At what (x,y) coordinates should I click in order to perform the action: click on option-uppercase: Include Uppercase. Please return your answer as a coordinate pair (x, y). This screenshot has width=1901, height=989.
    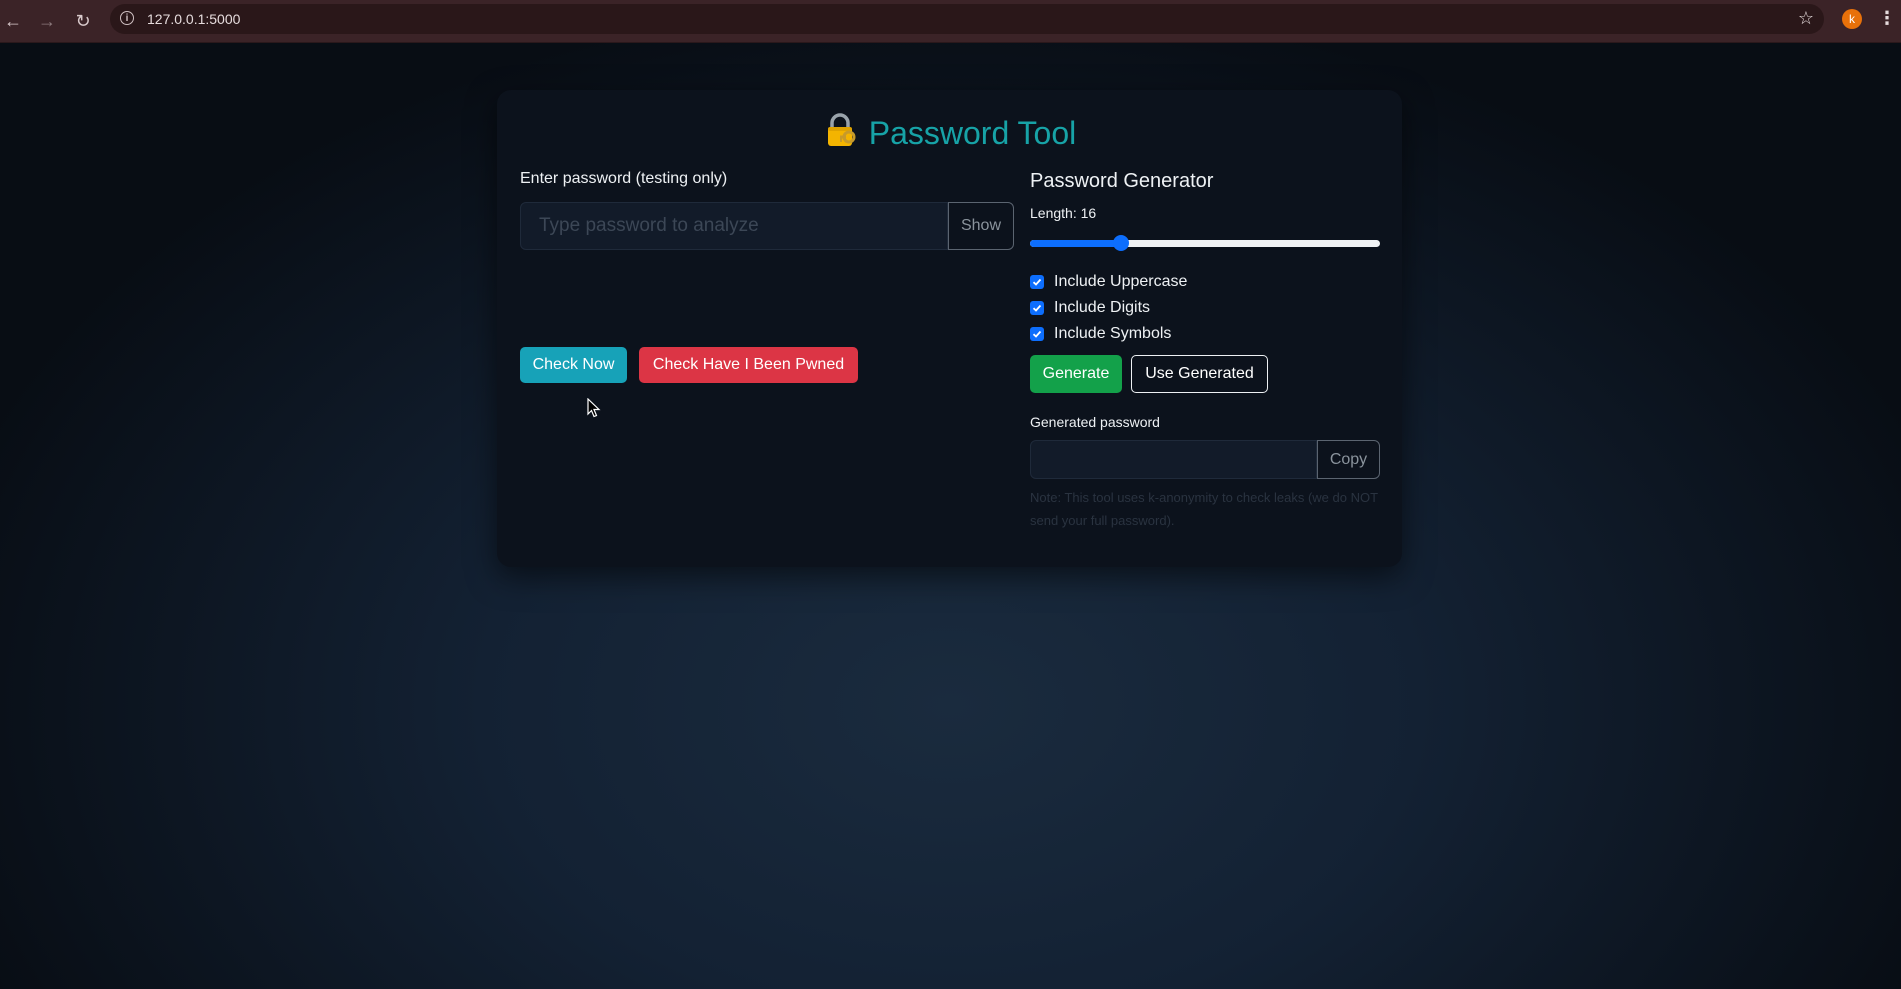
    Looking at the image, I should click on (1108, 282).